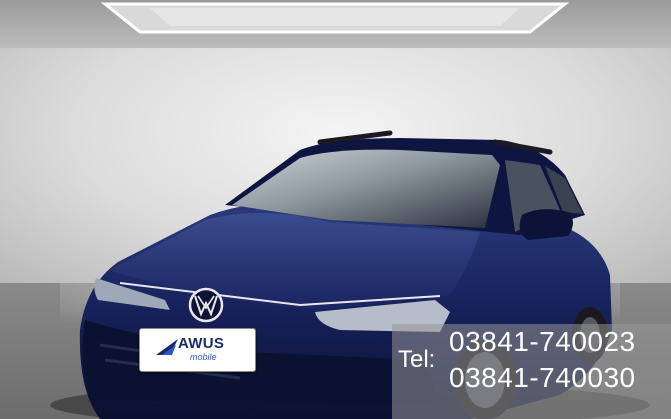 Image resolution: width=671 pixels, height=419 pixels. I want to click on awus-arrow-icon, so click(167, 347).